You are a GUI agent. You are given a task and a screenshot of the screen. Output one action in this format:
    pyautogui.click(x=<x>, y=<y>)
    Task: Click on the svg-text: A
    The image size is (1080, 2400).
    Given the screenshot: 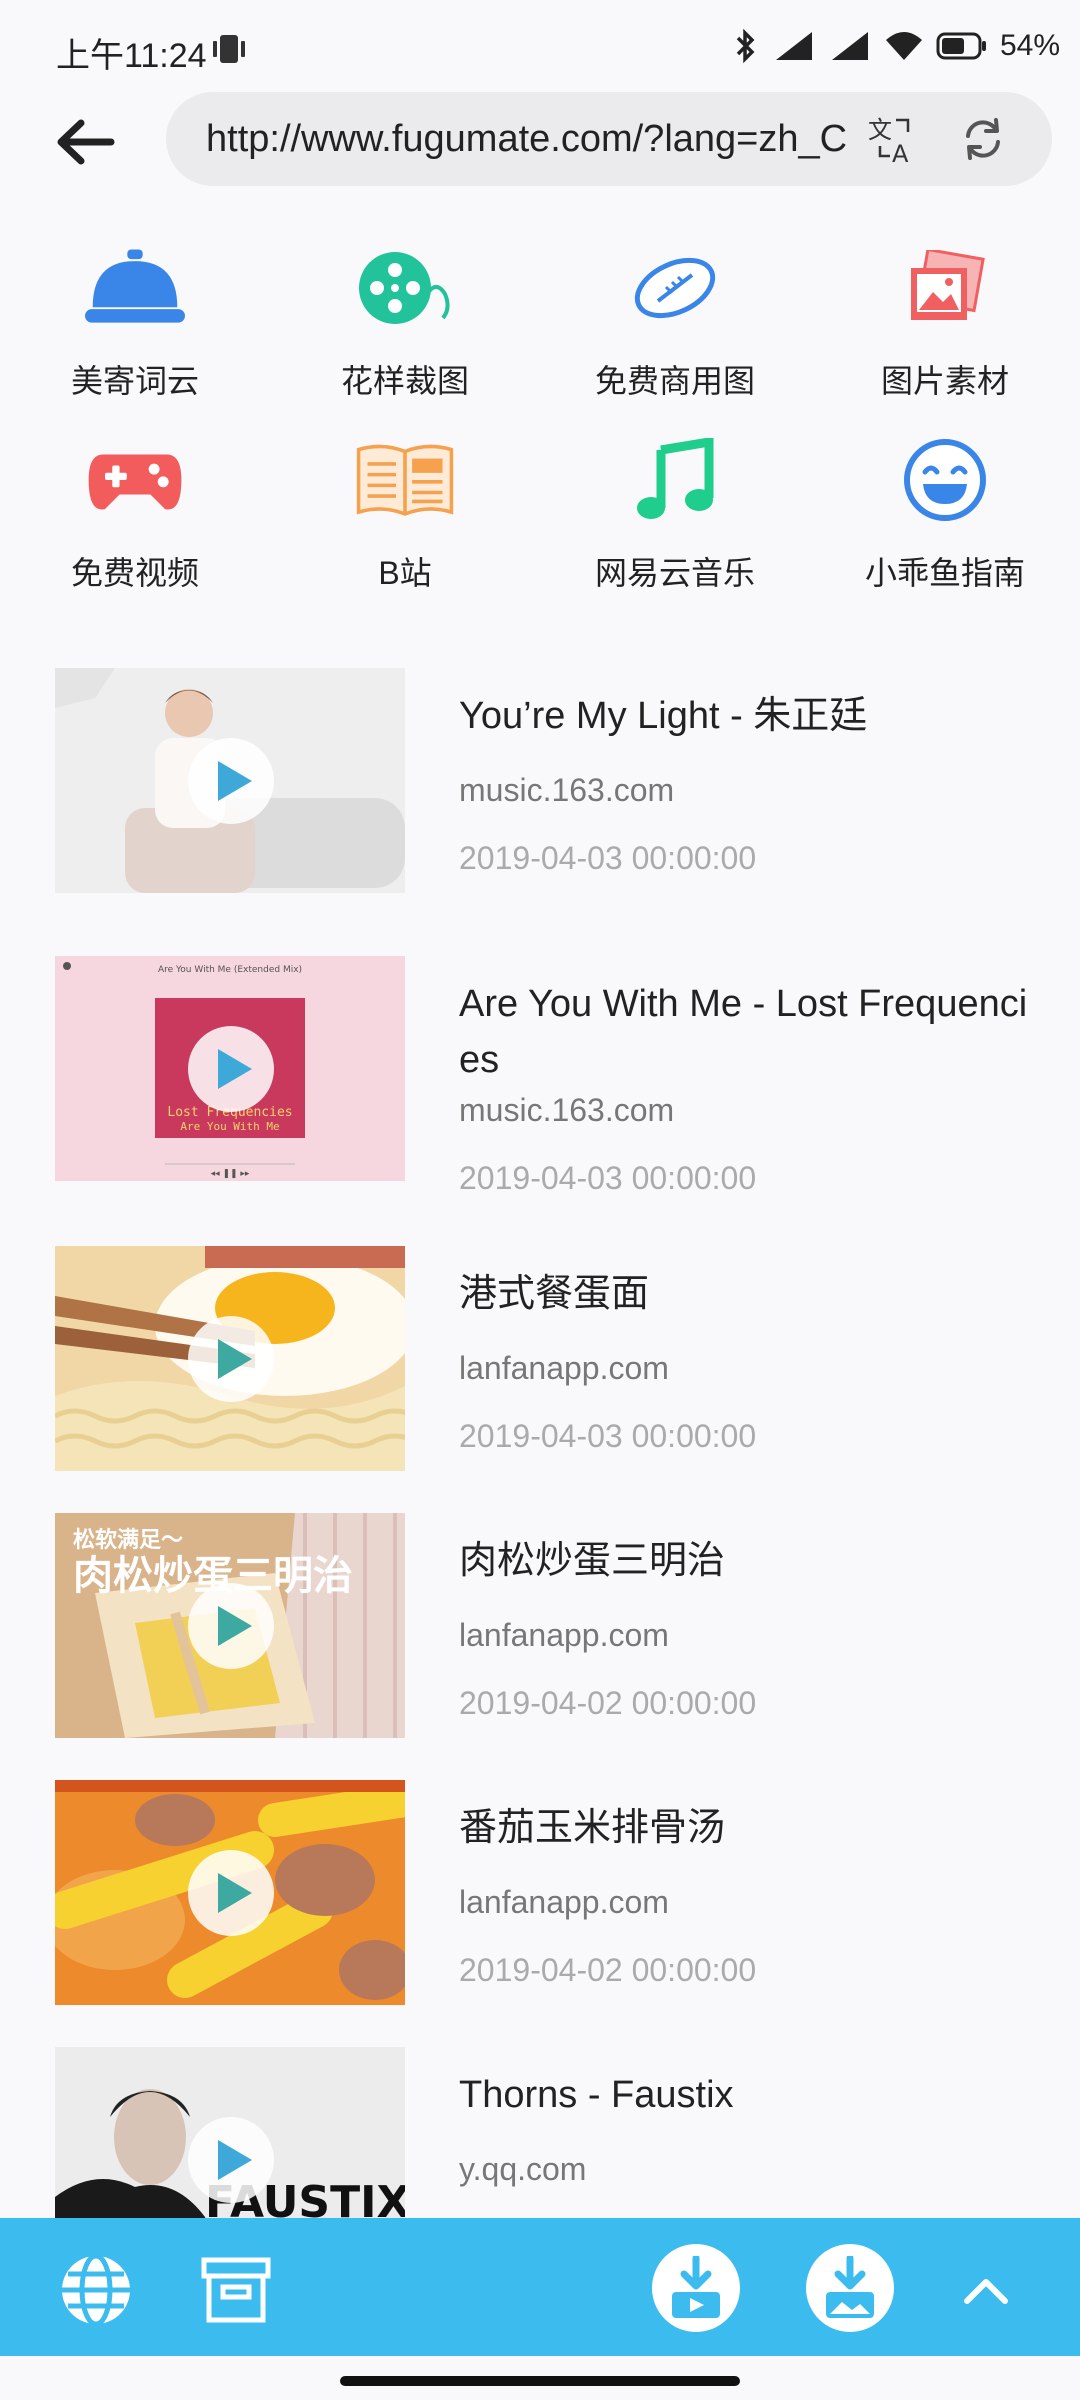 What is the action you would take?
    pyautogui.click(x=900, y=153)
    